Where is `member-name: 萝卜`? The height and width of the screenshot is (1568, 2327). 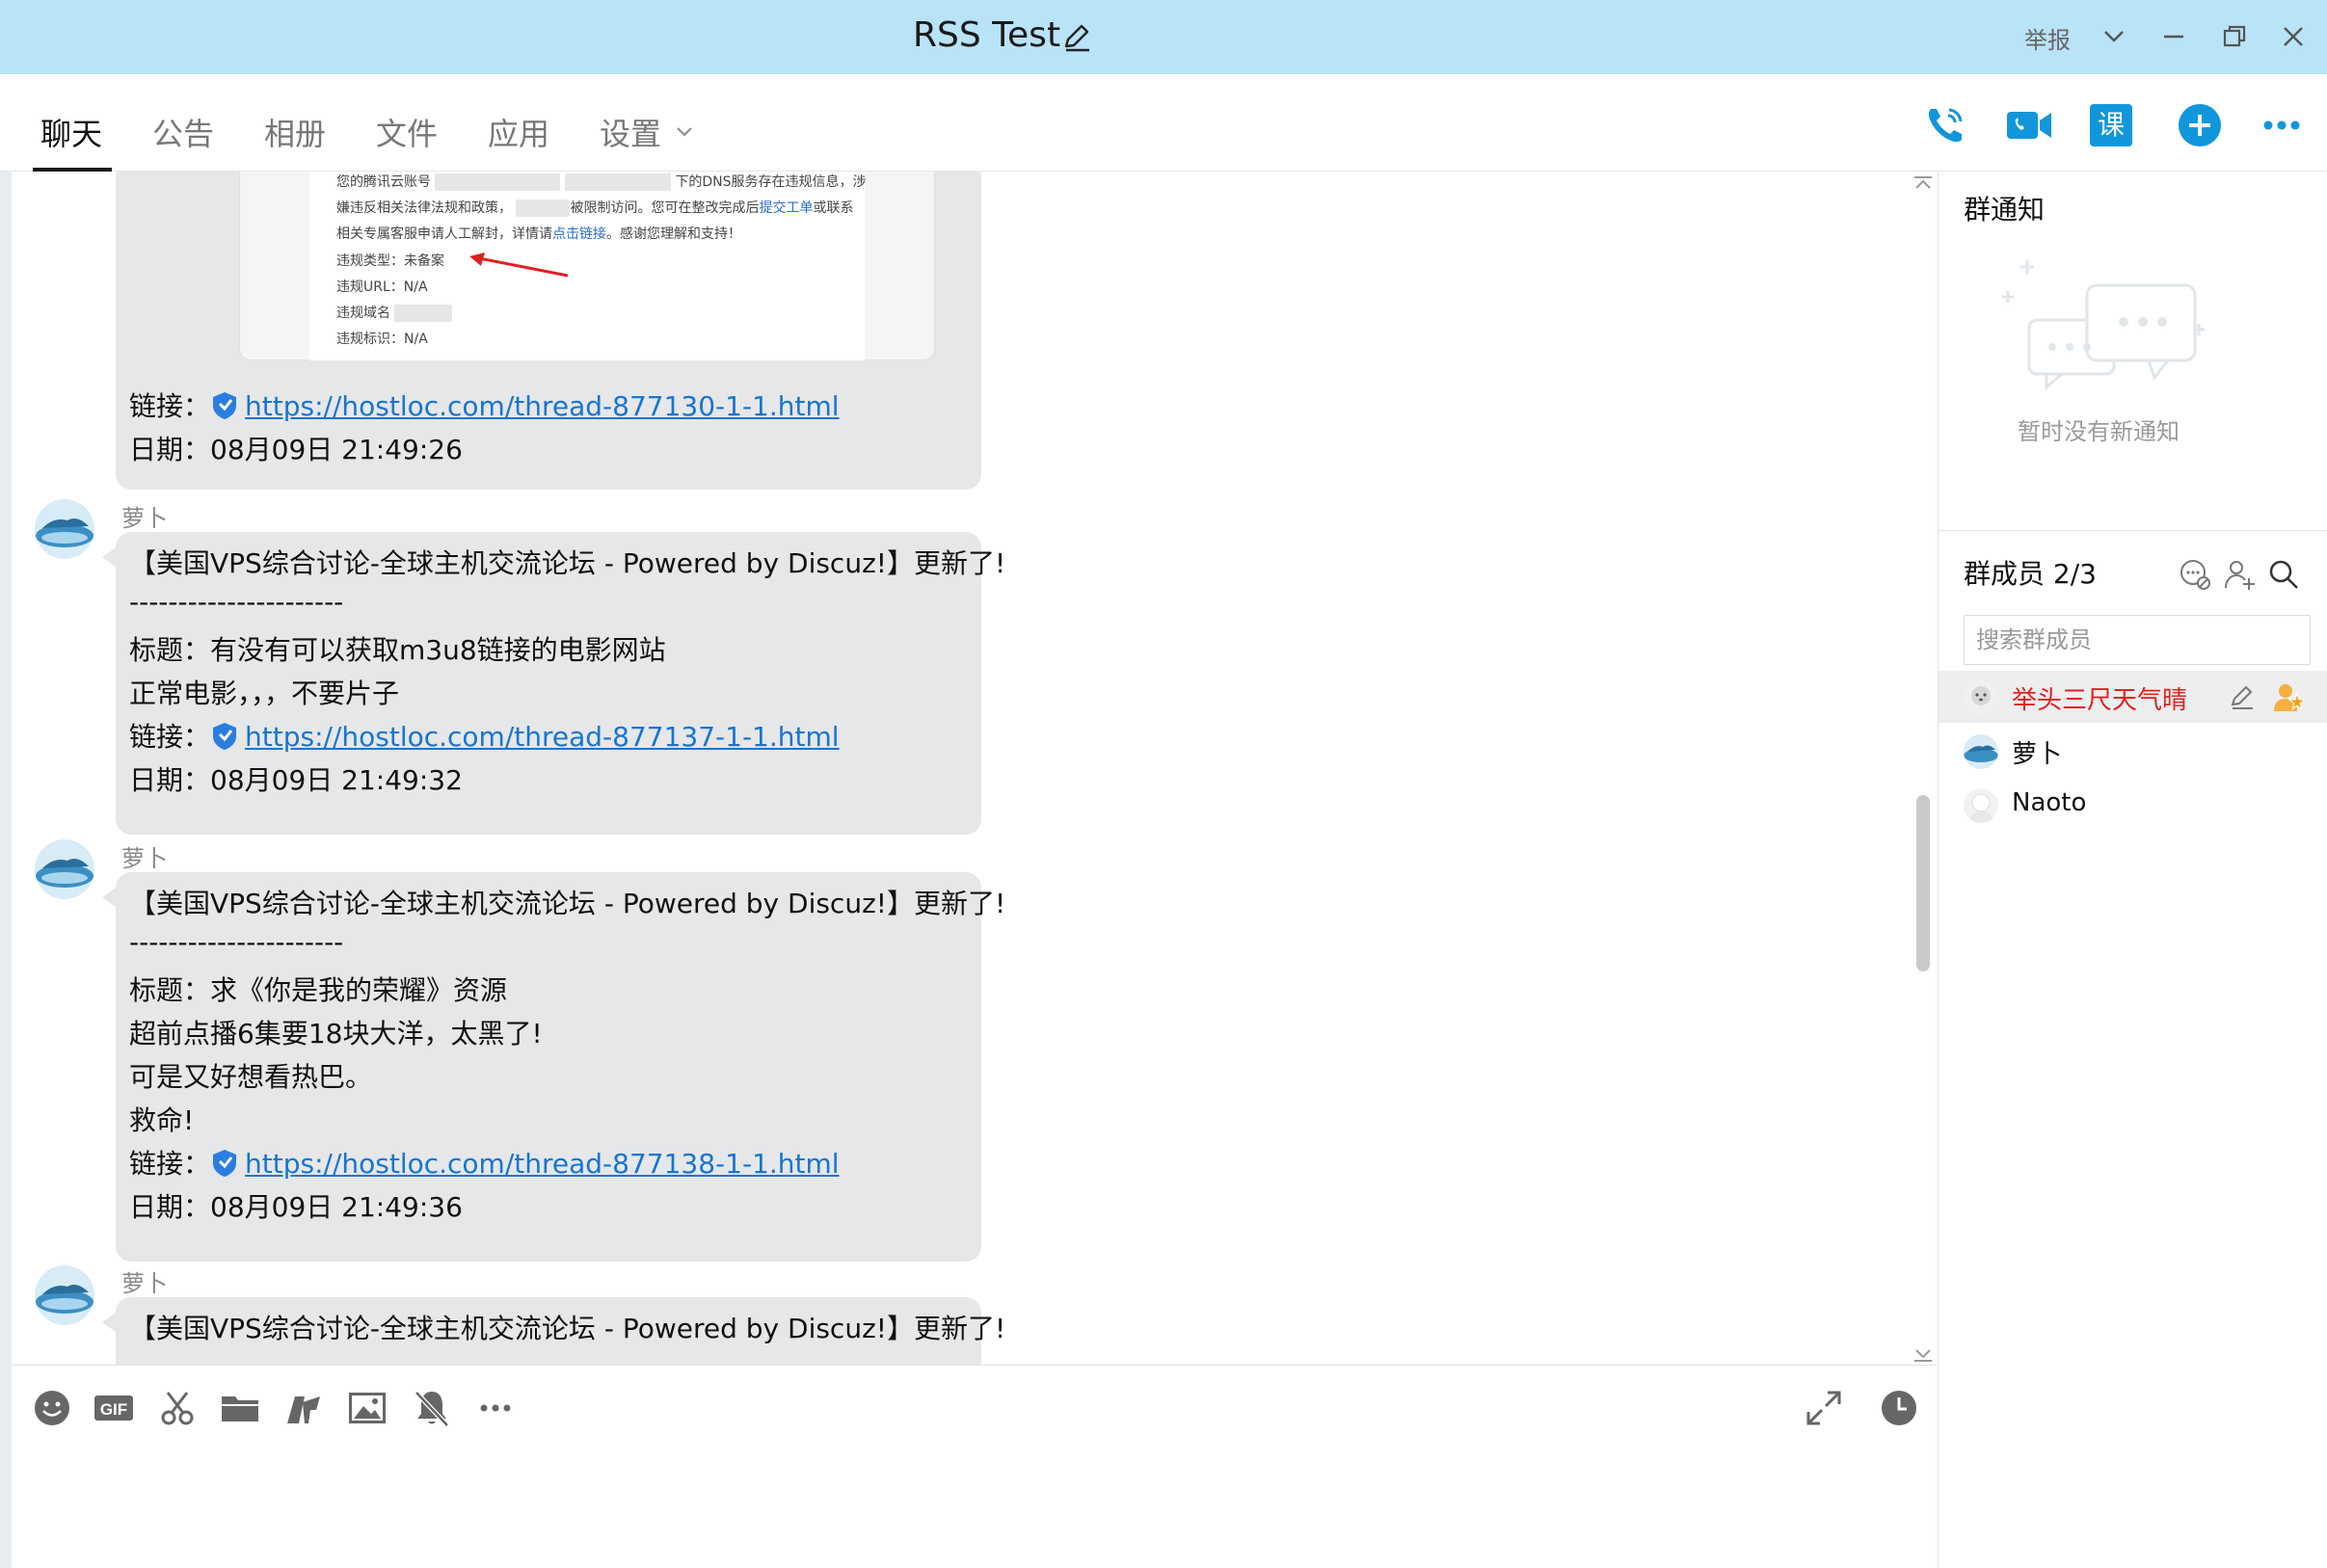 member-name: 萝卜 is located at coordinates (2038, 755).